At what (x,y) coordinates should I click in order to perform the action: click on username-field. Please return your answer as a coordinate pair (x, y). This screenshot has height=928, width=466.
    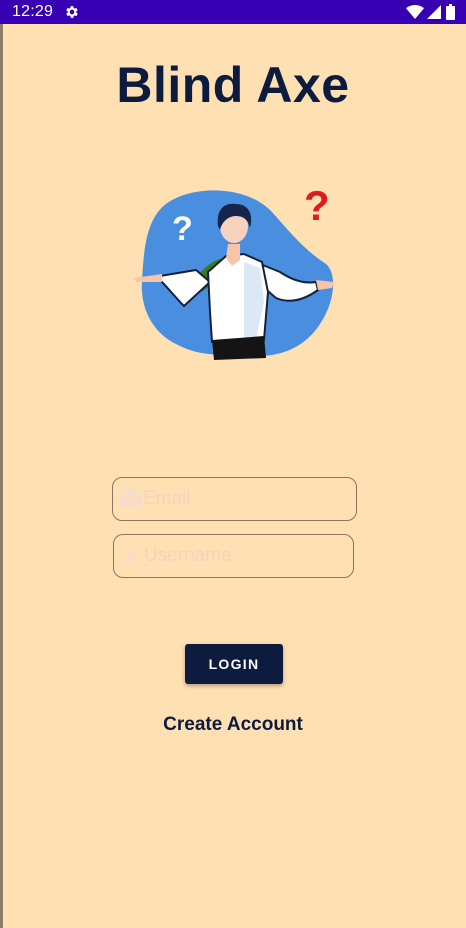
    Looking at the image, I should click on (233, 556).